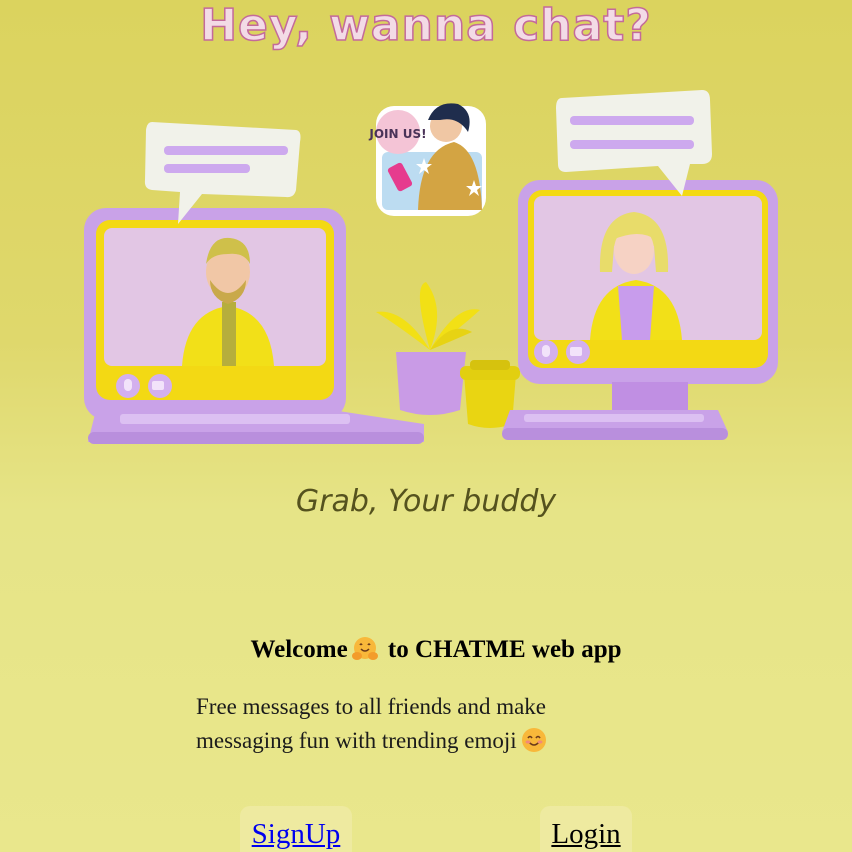 The width and height of the screenshot is (852, 852). What do you see at coordinates (356, 740) in the screenshot?
I see `description-line-2: messaging fun with trending emoji` at bounding box center [356, 740].